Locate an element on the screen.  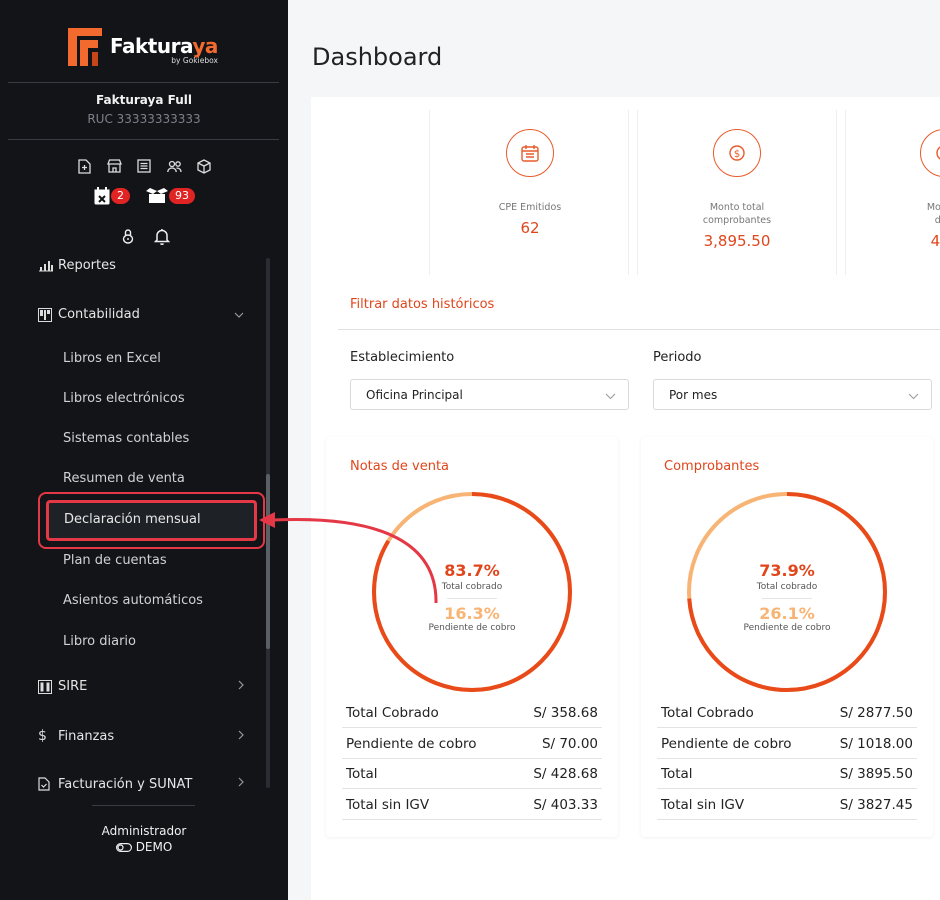
stat-value: 62 is located at coordinates (530, 228).